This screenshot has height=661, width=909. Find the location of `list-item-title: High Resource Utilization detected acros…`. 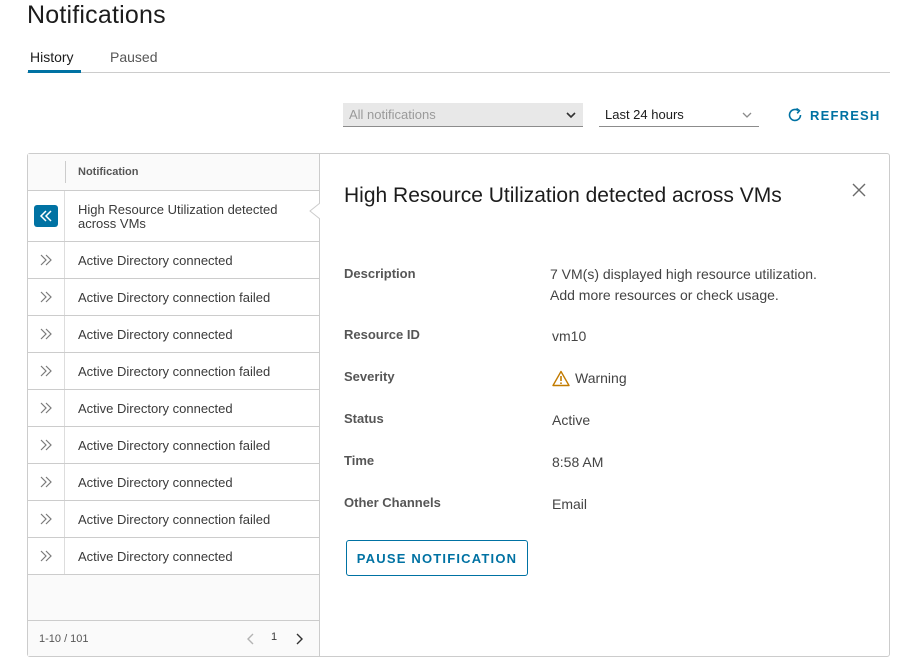

list-item-title: High Resource Utilization detected acros… is located at coordinates (178, 216).